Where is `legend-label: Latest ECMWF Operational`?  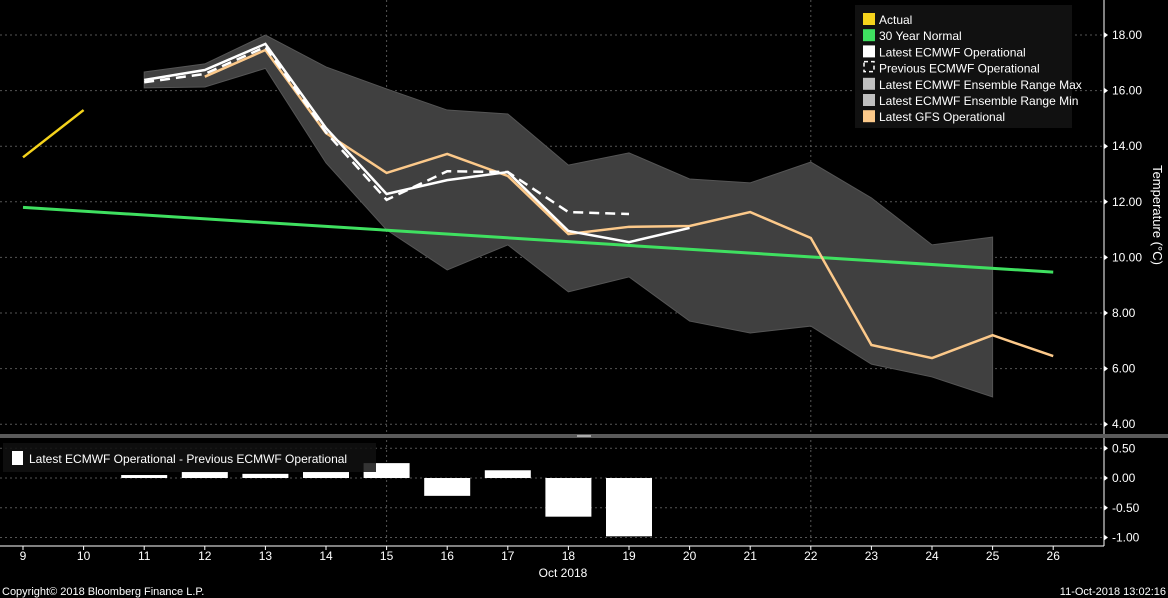 legend-label: Latest ECMWF Operational is located at coordinates (952, 52).